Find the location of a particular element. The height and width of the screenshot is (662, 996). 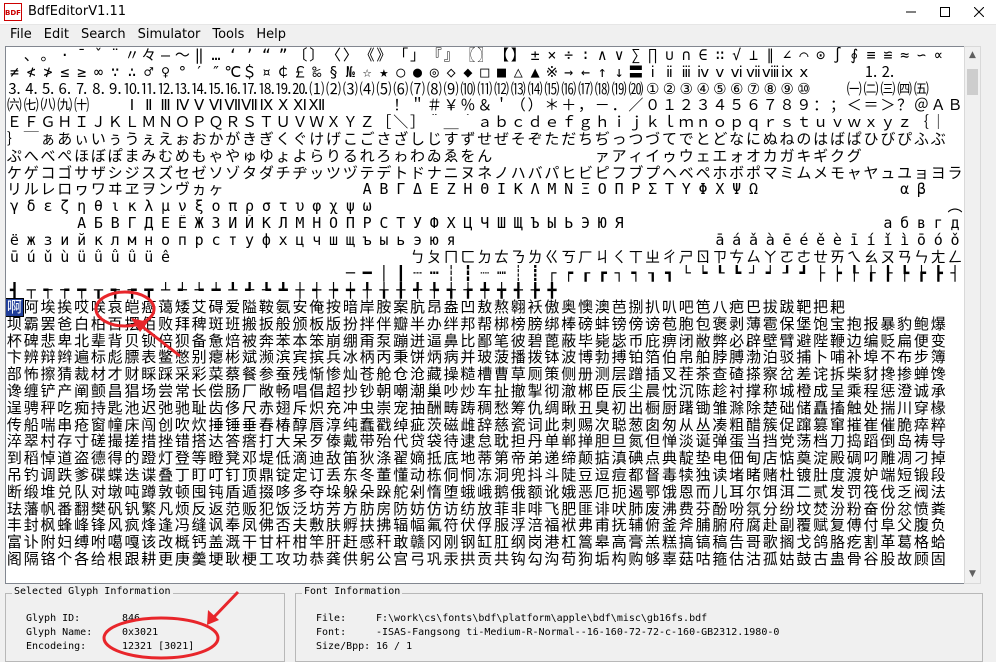

glyph-cell: メ is located at coordinates (820, 173).